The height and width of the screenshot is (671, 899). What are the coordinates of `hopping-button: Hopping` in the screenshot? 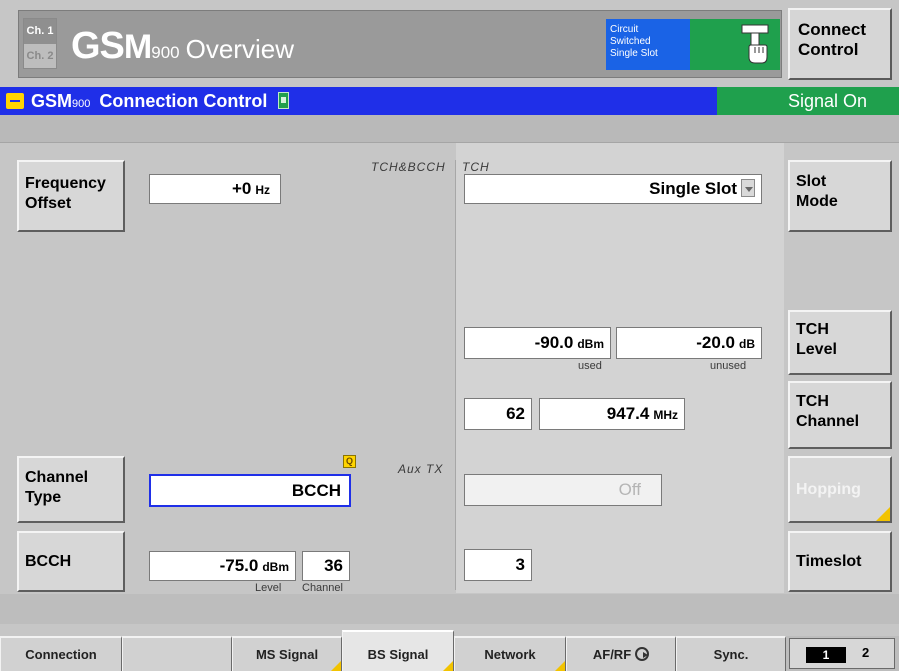 It's located at (840, 489).